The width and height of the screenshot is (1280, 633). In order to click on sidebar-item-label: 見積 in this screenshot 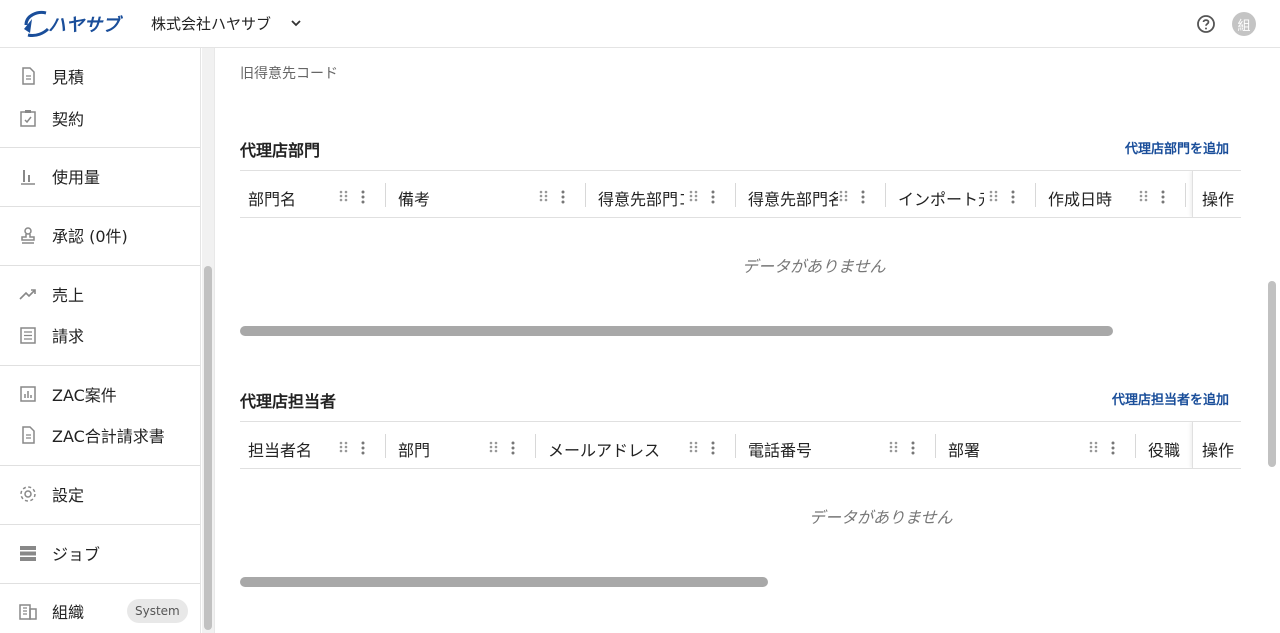, I will do `click(68, 77)`.